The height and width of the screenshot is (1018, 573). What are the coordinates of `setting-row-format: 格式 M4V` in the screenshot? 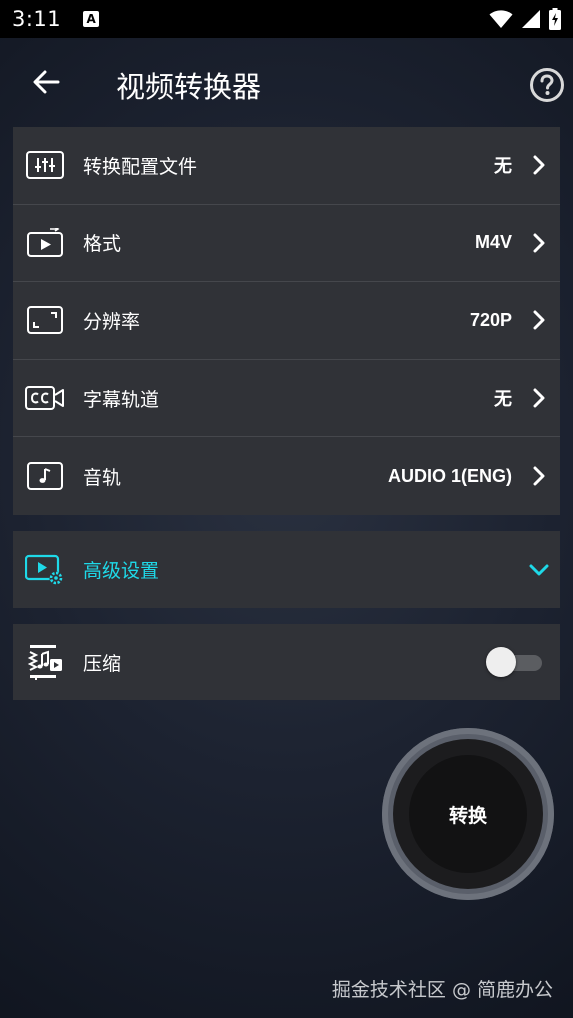 It's located at (286, 244).